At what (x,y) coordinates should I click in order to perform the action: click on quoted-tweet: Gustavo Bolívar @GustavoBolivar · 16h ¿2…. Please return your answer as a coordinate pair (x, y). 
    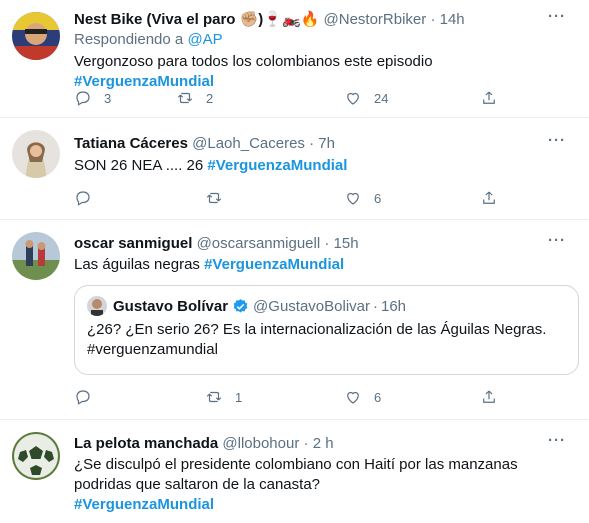
    Looking at the image, I should click on (326, 330).